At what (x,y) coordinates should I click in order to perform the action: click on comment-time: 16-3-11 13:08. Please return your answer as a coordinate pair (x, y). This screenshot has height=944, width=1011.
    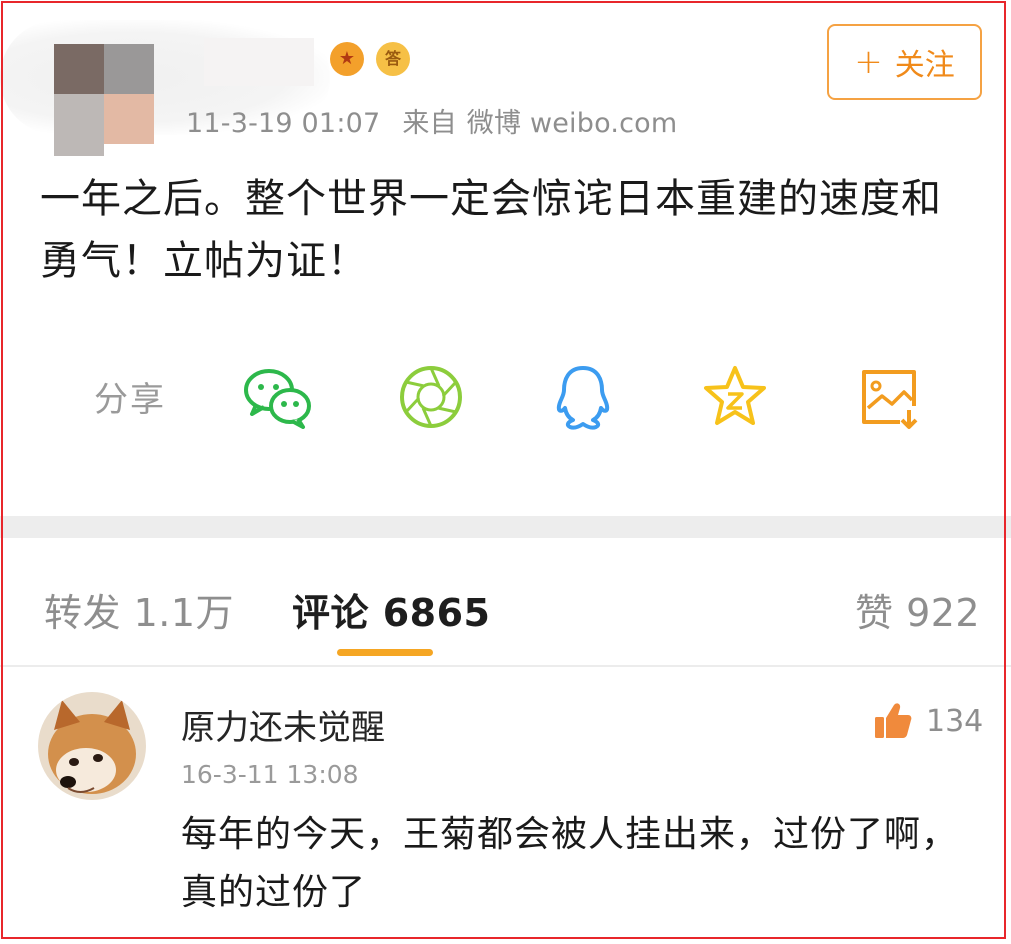
    Looking at the image, I should click on (270, 774).